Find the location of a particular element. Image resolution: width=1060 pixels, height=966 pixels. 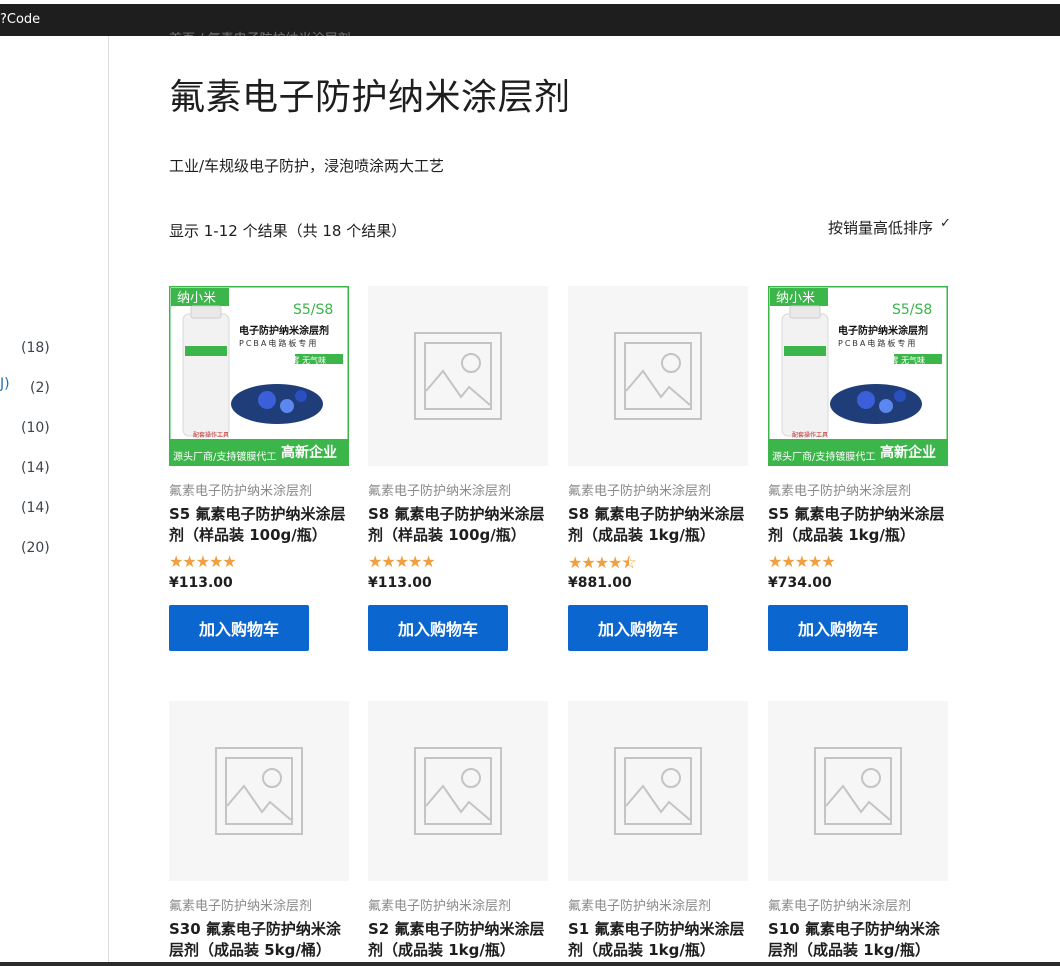

sort-label: 按销量高低排序 is located at coordinates (881, 228).